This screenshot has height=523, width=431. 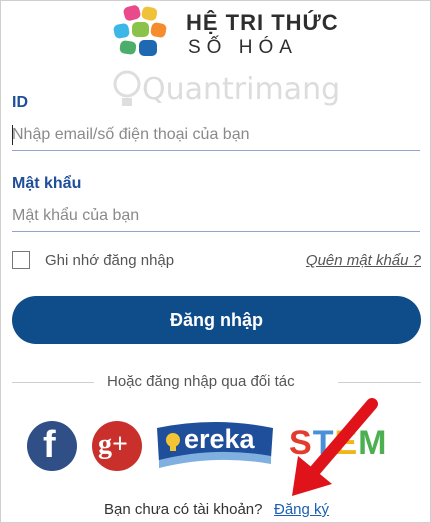 What do you see at coordinates (241, 89) in the screenshot?
I see `watermark-text: Quantrimang` at bounding box center [241, 89].